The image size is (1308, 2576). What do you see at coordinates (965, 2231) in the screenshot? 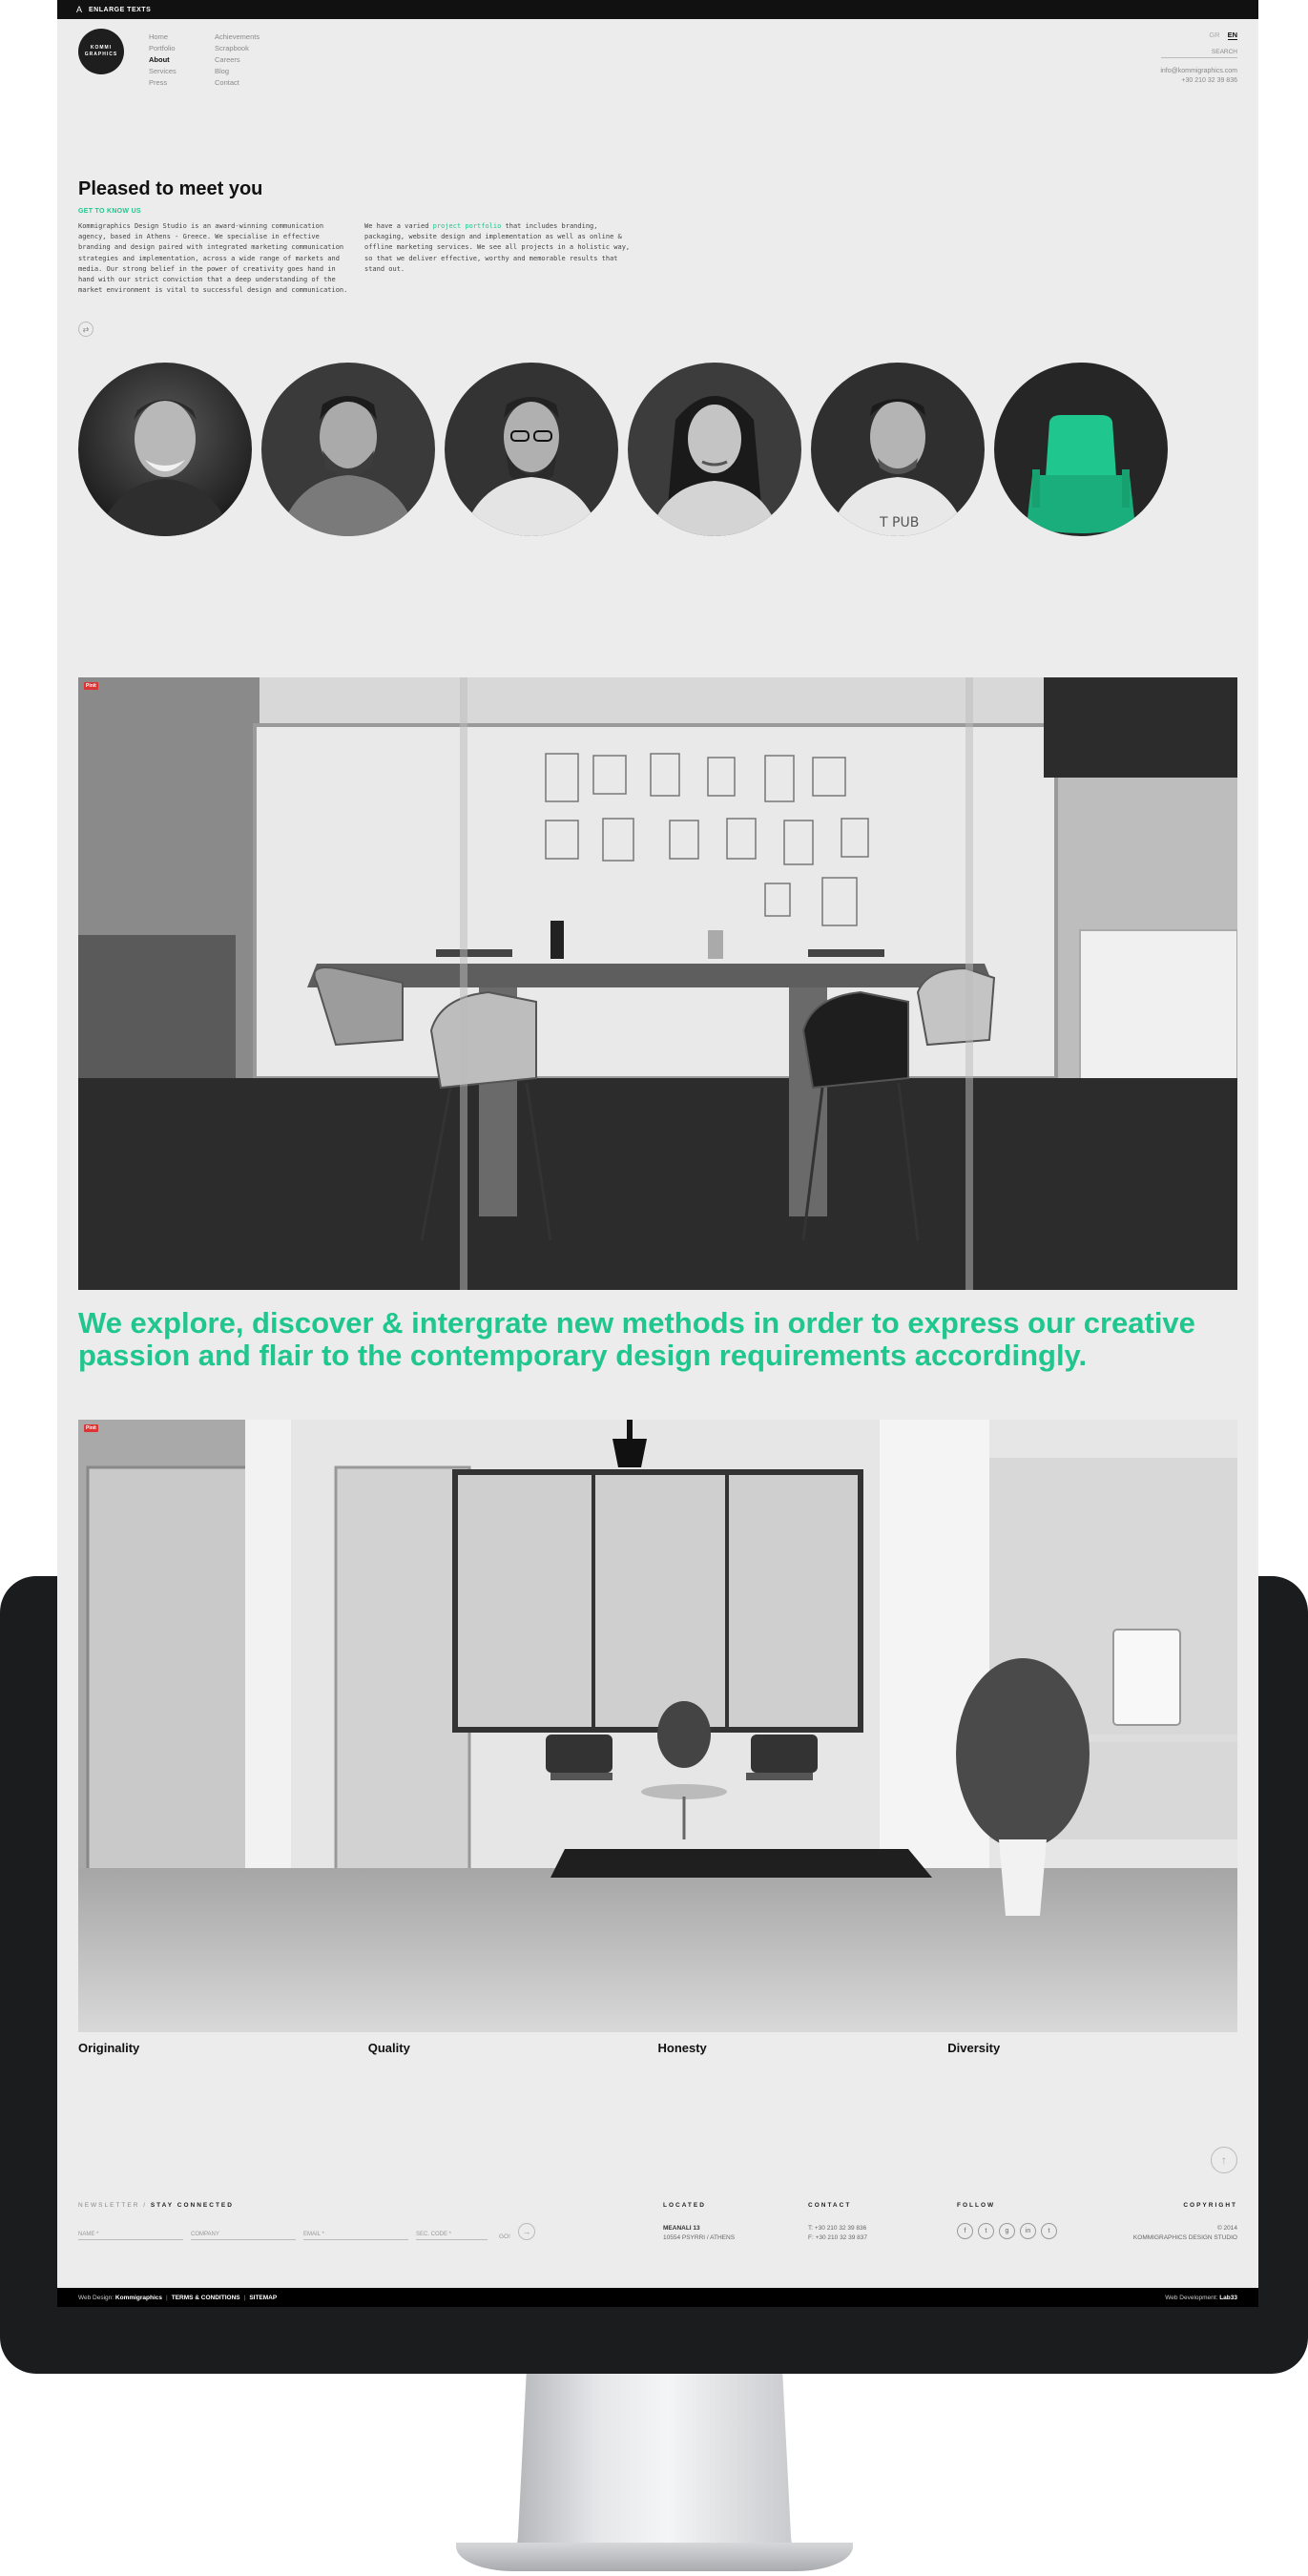
I see `facebook-icon: f` at bounding box center [965, 2231].